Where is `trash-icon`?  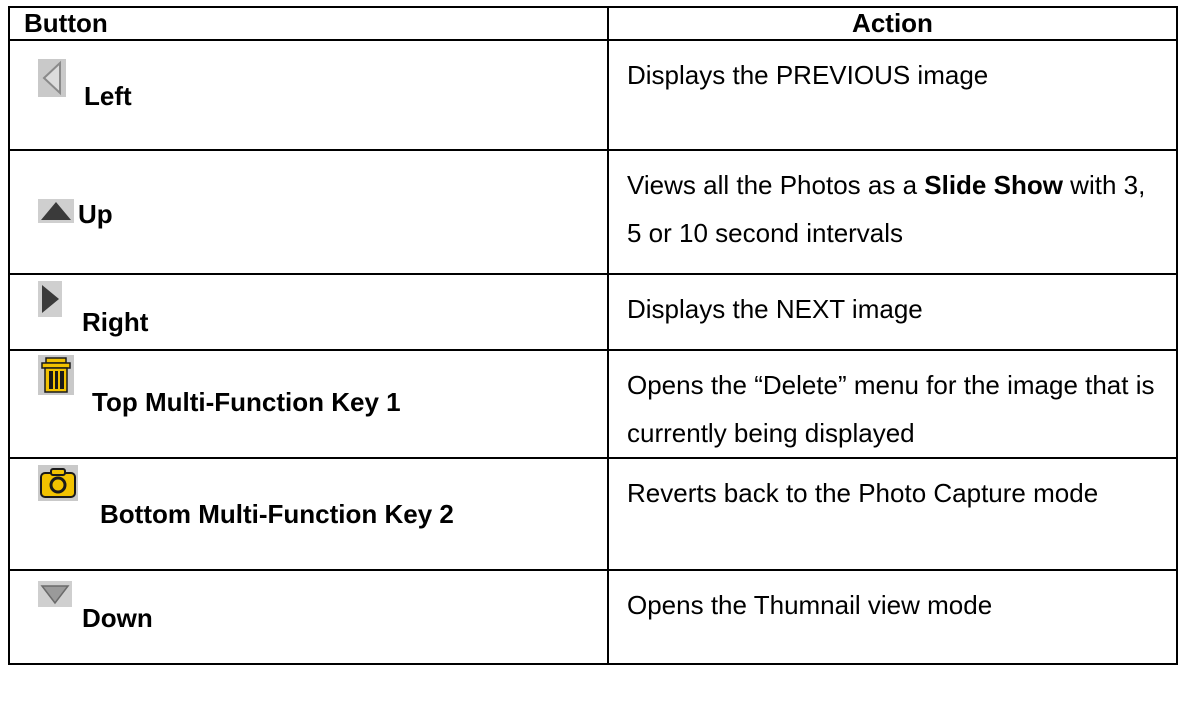 trash-icon is located at coordinates (56, 377).